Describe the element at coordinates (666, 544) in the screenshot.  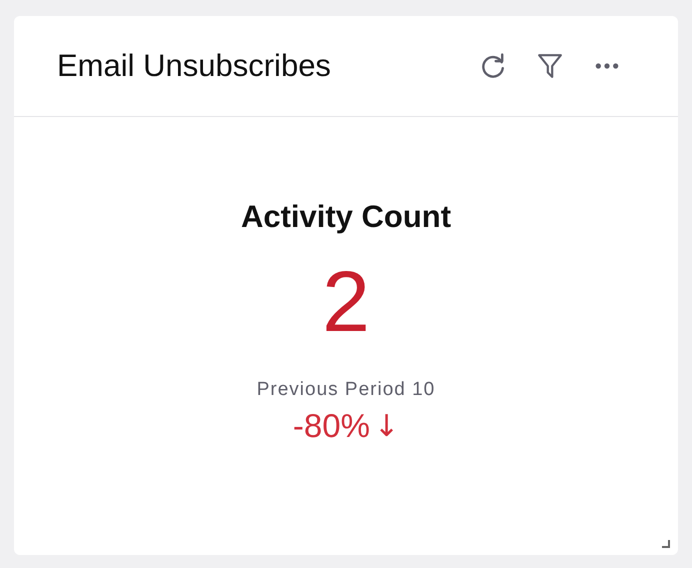
I see `resize-handle-icon` at that location.